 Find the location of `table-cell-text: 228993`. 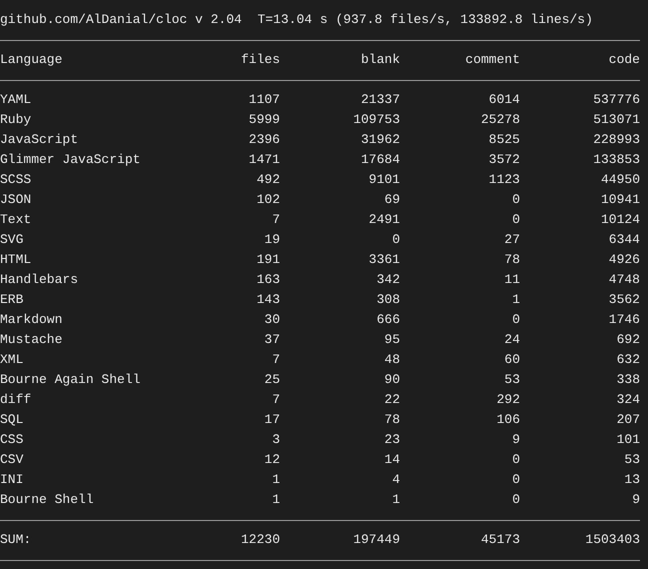

table-cell-text: 228993 is located at coordinates (616, 140).